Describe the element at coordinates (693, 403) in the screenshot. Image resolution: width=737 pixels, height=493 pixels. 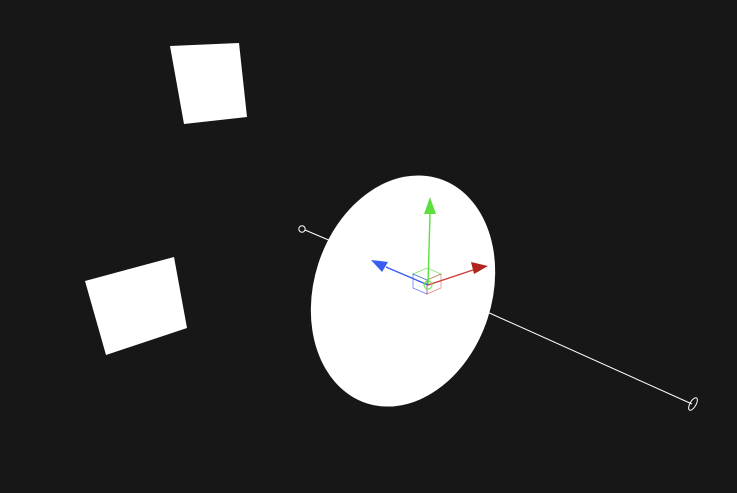
I see `guide-line-end-handle` at that location.